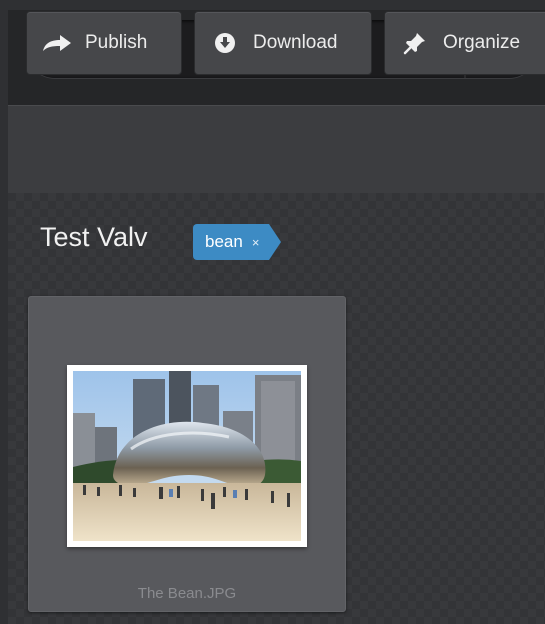  Describe the element at coordinates (482, 42) in the screenshot. I see `organize-label: Organize` at that location.